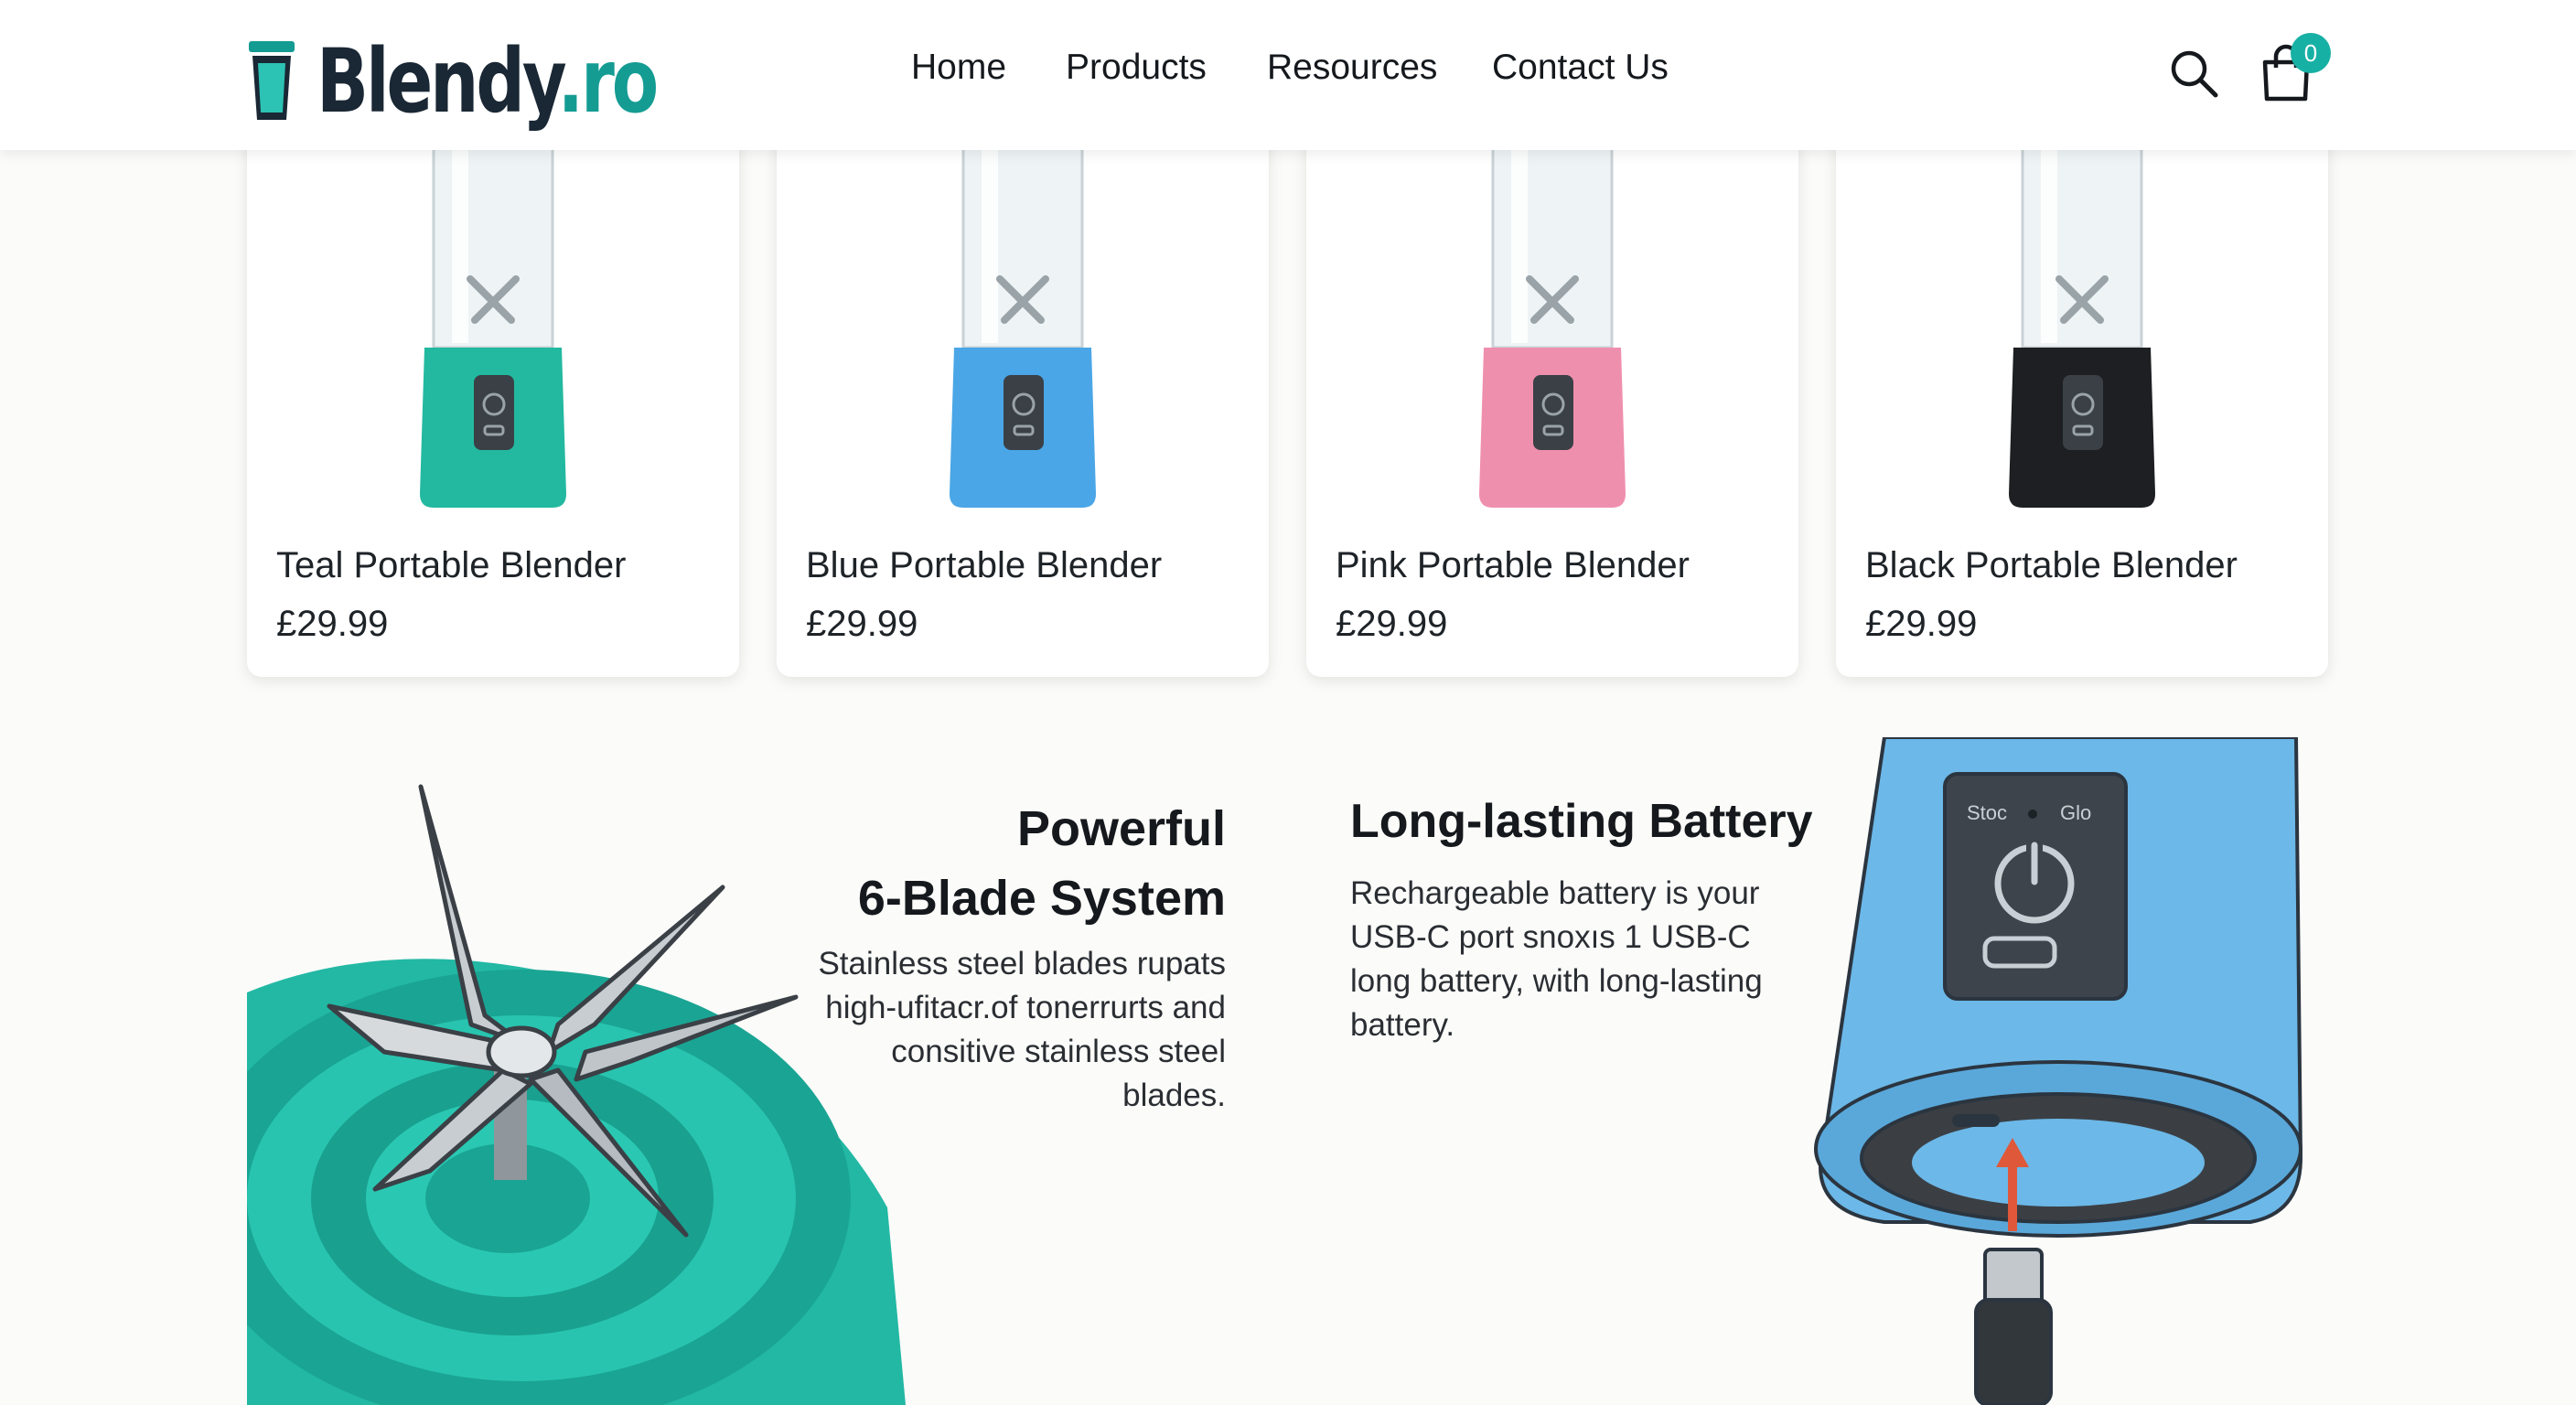 This screenshot has width=2576, height=1405. Describe the element at coordinates (2058, 1071) in the screenshot. I see `battery-usb-illustration: Stoc Glo` at that location.